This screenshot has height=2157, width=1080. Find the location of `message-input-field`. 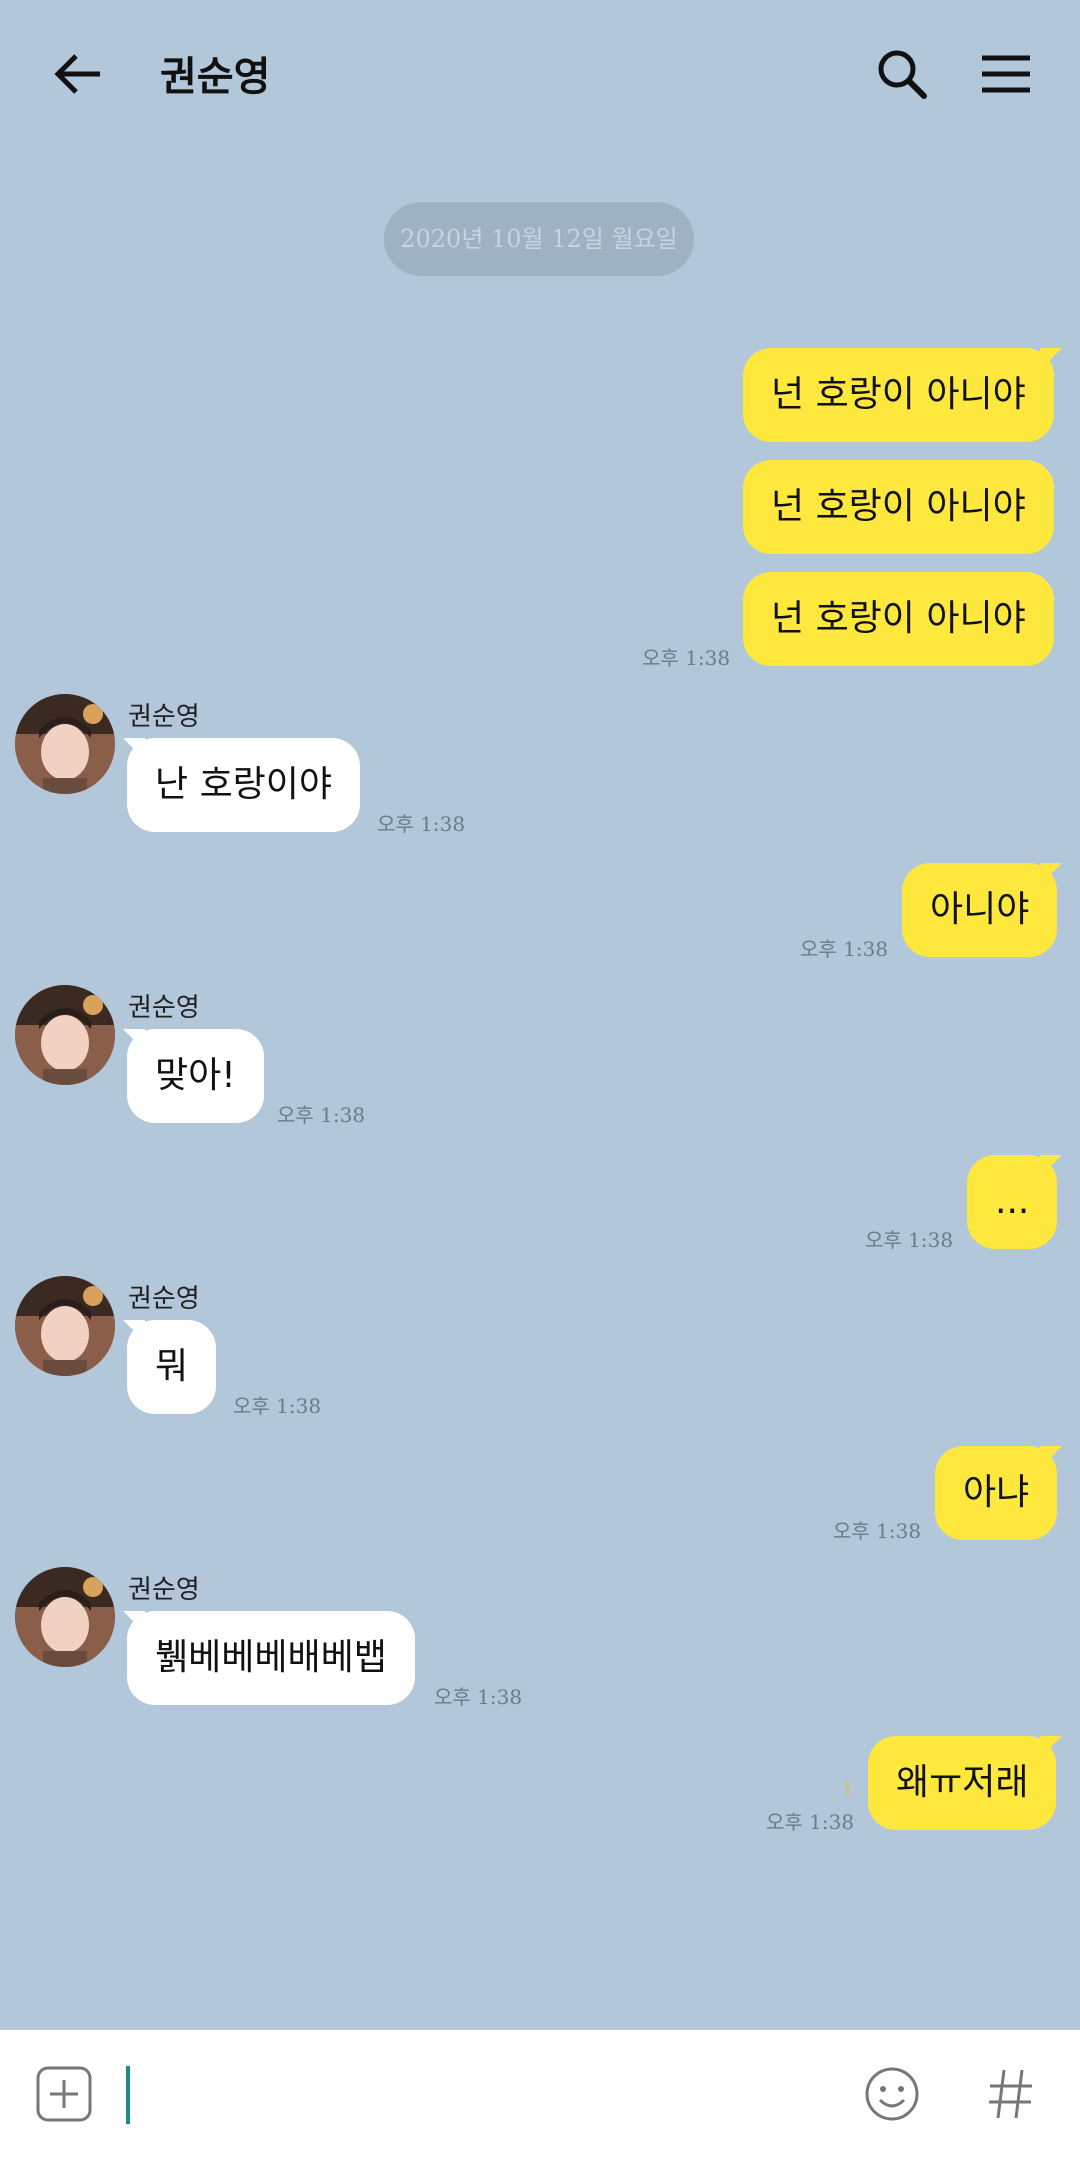

message-input-field is located at coordinates (128, 2095).